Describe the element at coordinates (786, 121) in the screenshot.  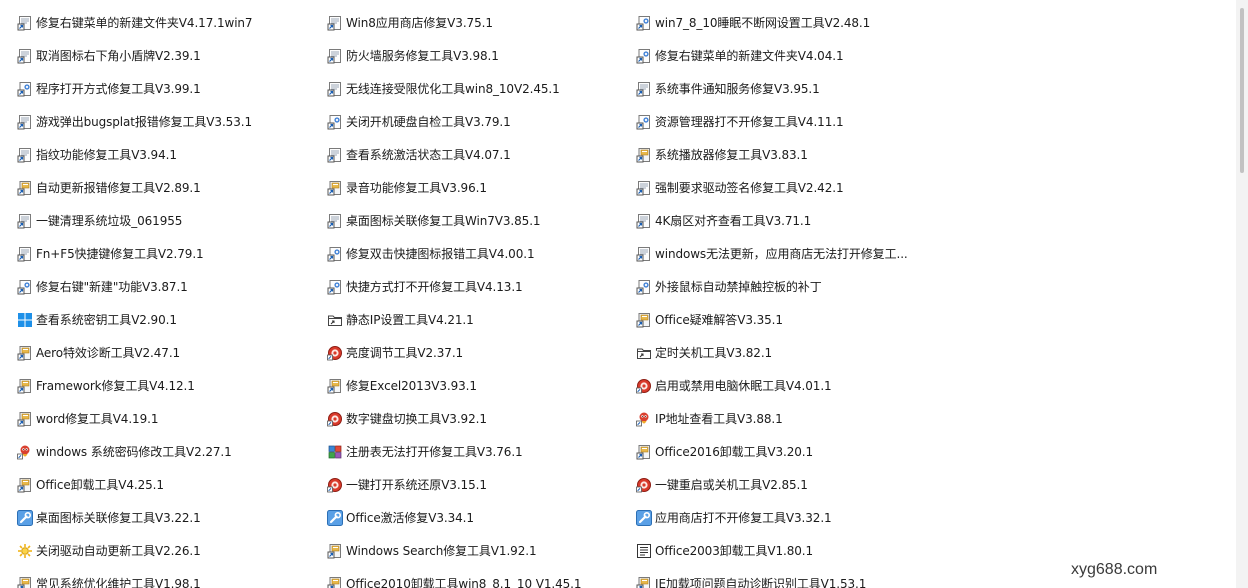
I see `file-item: 资源管理器打不开修复工具V4.11.1` at that location.